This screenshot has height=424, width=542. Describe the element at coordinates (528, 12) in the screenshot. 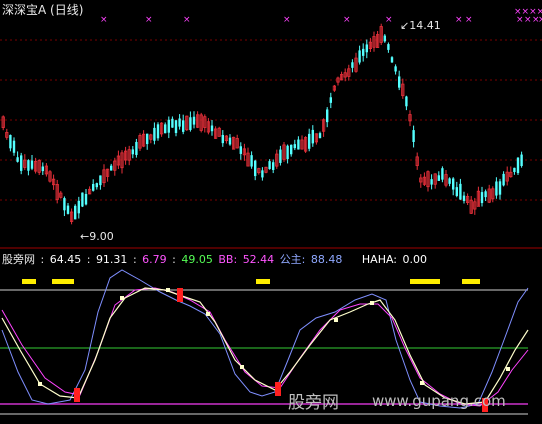

I see `signal-x-mark: ××××` at that location.